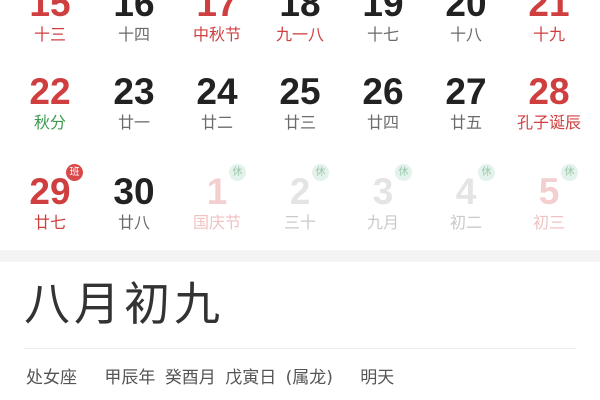 This screenshot has height=400, width=600. I want to click on day-number: 16, so click(134, 12).